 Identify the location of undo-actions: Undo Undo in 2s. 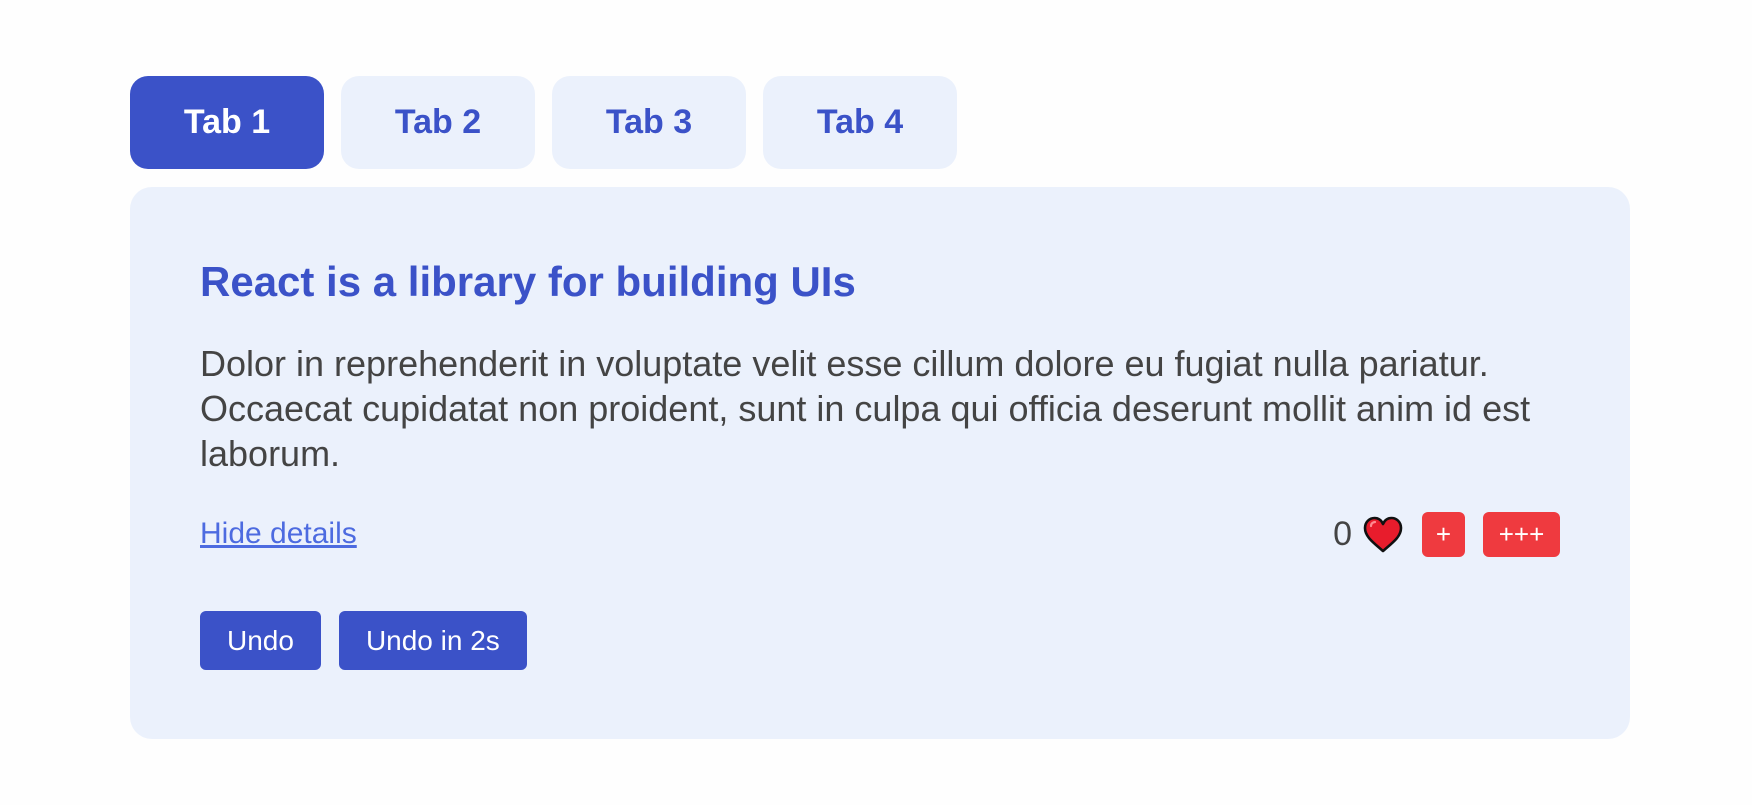
(363, 640).